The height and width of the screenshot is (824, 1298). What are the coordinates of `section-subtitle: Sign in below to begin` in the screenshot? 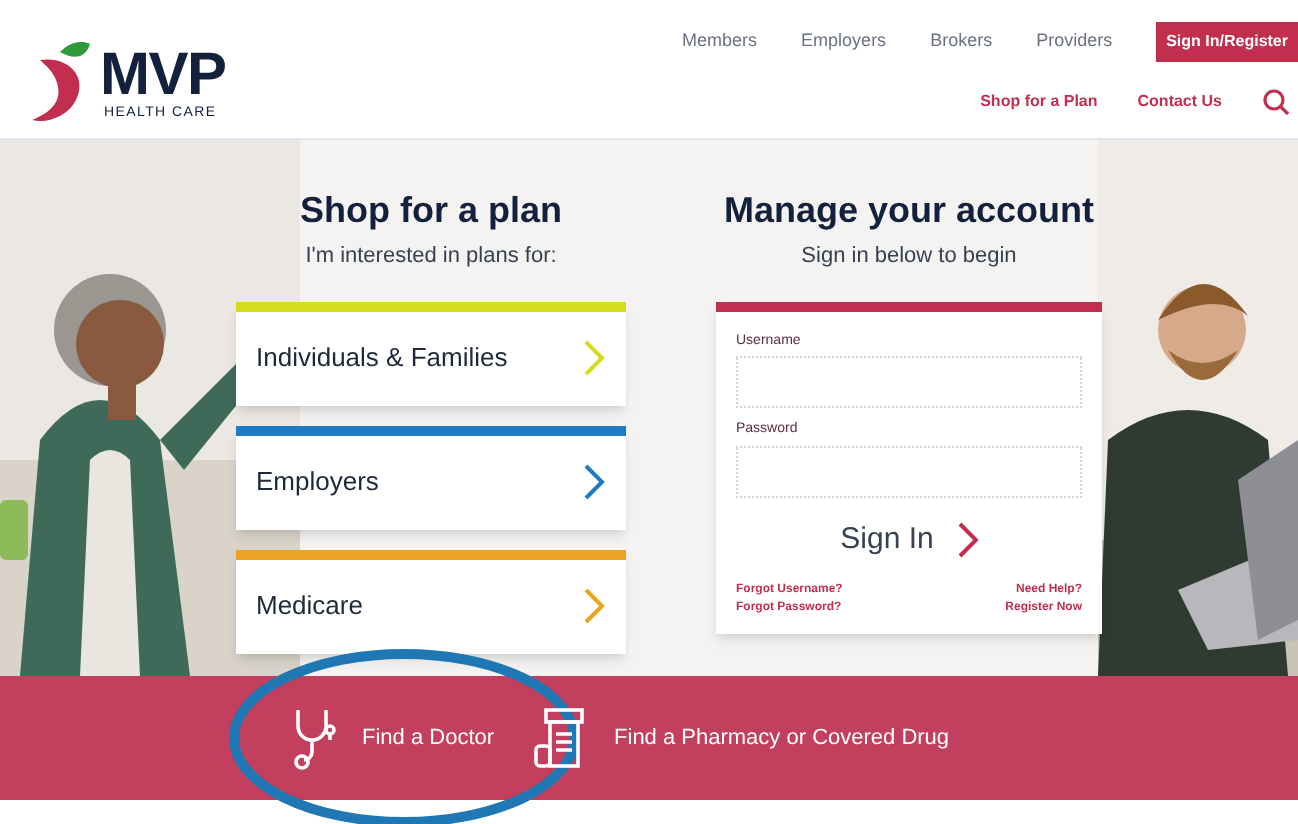 It's located at (909, 257).